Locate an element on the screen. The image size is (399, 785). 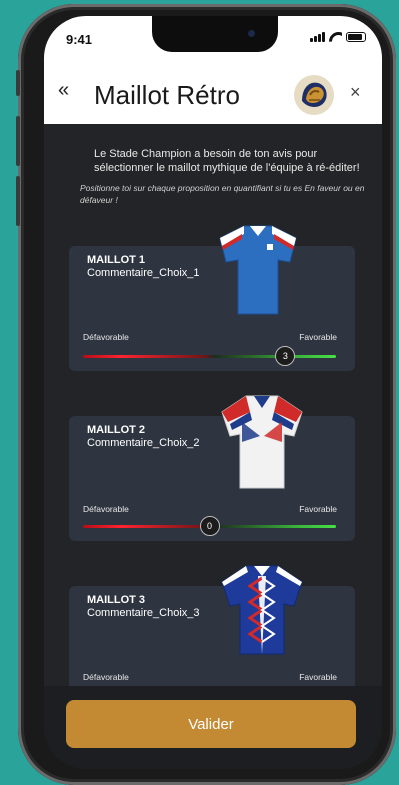
silent-switch is located at coordinates (18, 83).